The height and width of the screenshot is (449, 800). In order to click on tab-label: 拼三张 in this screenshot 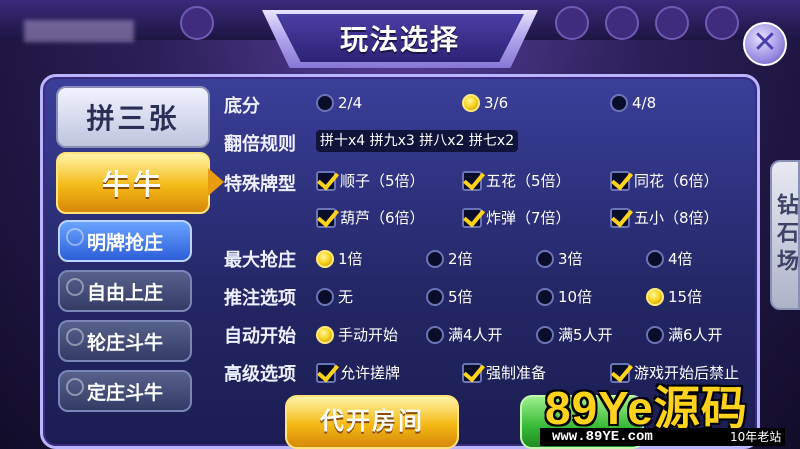, I will do `click(133, 118)`.